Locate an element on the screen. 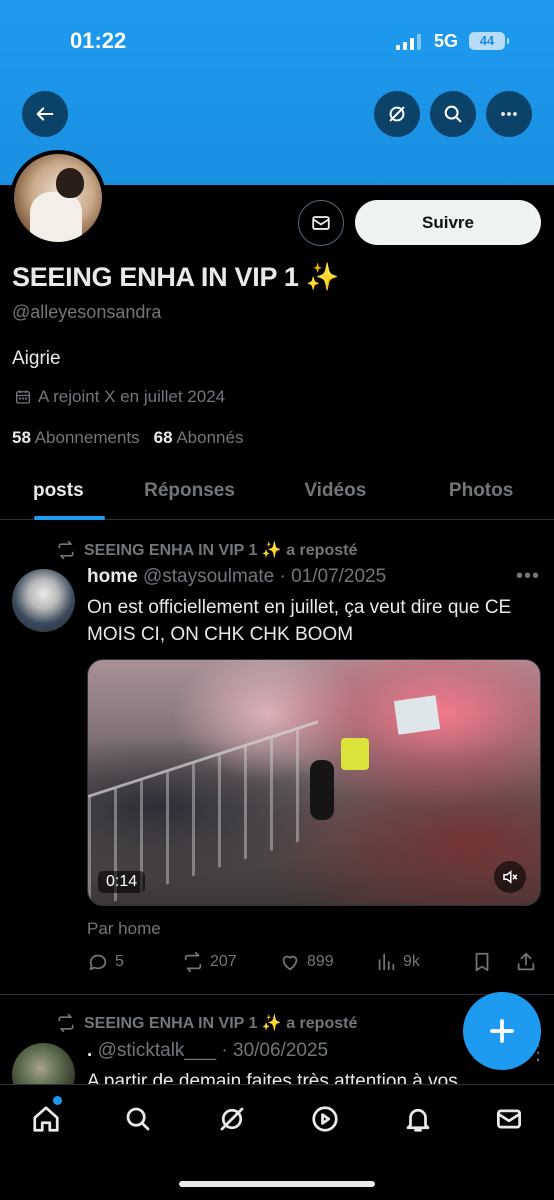 The height and width of the screenshot is (1200, 554). status-time: 01:22 is located at coordinates (98, 40).